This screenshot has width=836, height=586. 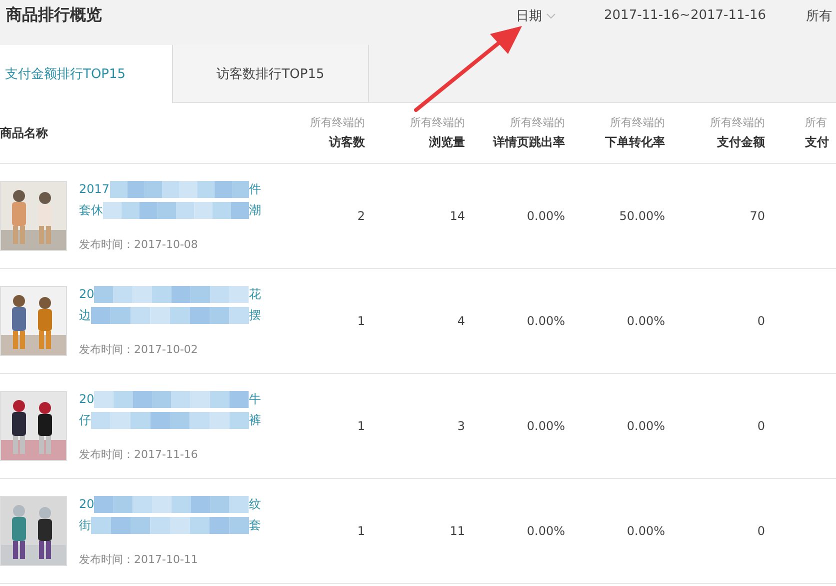 I want to click on date-range: 2017-11-16~2017-11-16, so click(x=685, y=15).